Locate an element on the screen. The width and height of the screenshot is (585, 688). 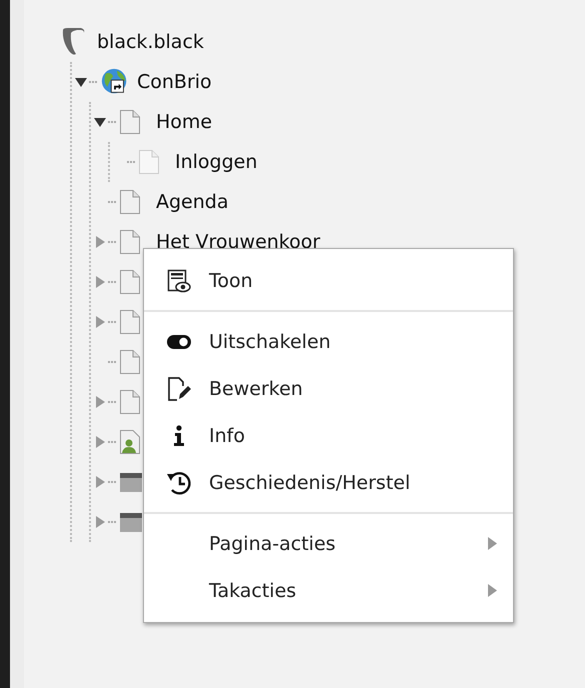
menu-item: Toon is located at coordinates (328, 280).